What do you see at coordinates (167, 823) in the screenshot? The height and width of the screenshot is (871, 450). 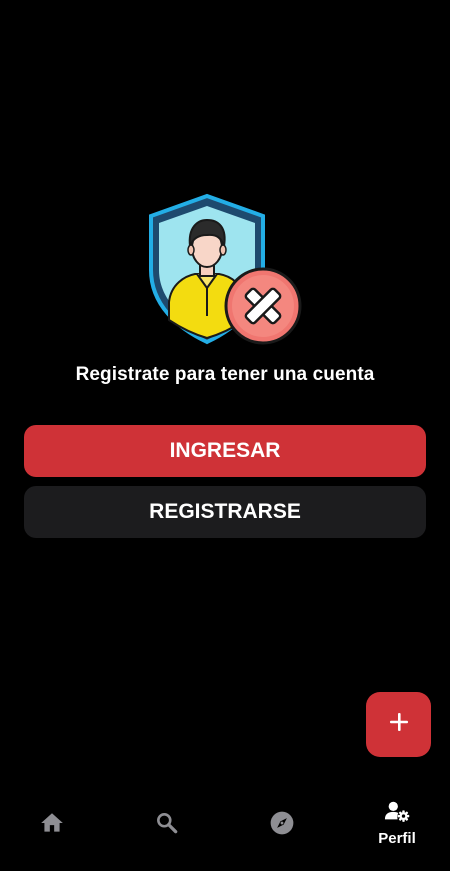 I see `search-icon` at bounding box center [167, 823].